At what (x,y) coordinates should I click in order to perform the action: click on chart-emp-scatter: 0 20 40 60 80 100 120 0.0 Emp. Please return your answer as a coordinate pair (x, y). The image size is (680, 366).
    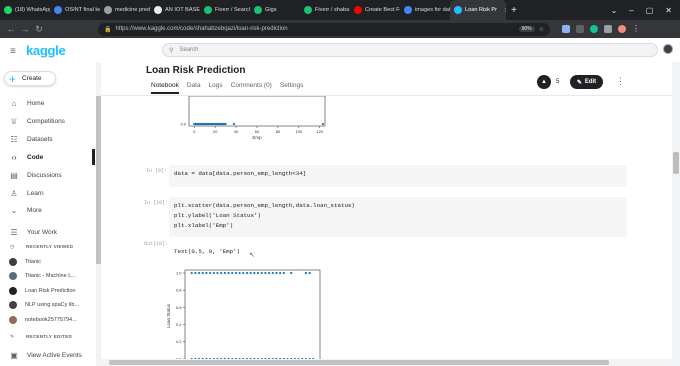
    Looking at the image, I should click on (253, 118).